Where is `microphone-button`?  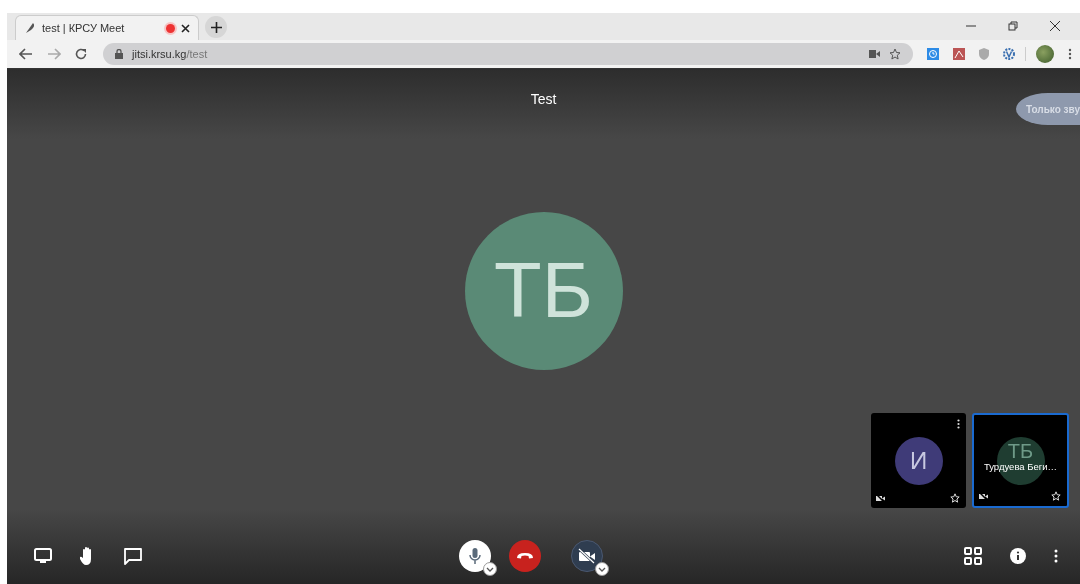
microphone-button is located at coordinates (475, 556).